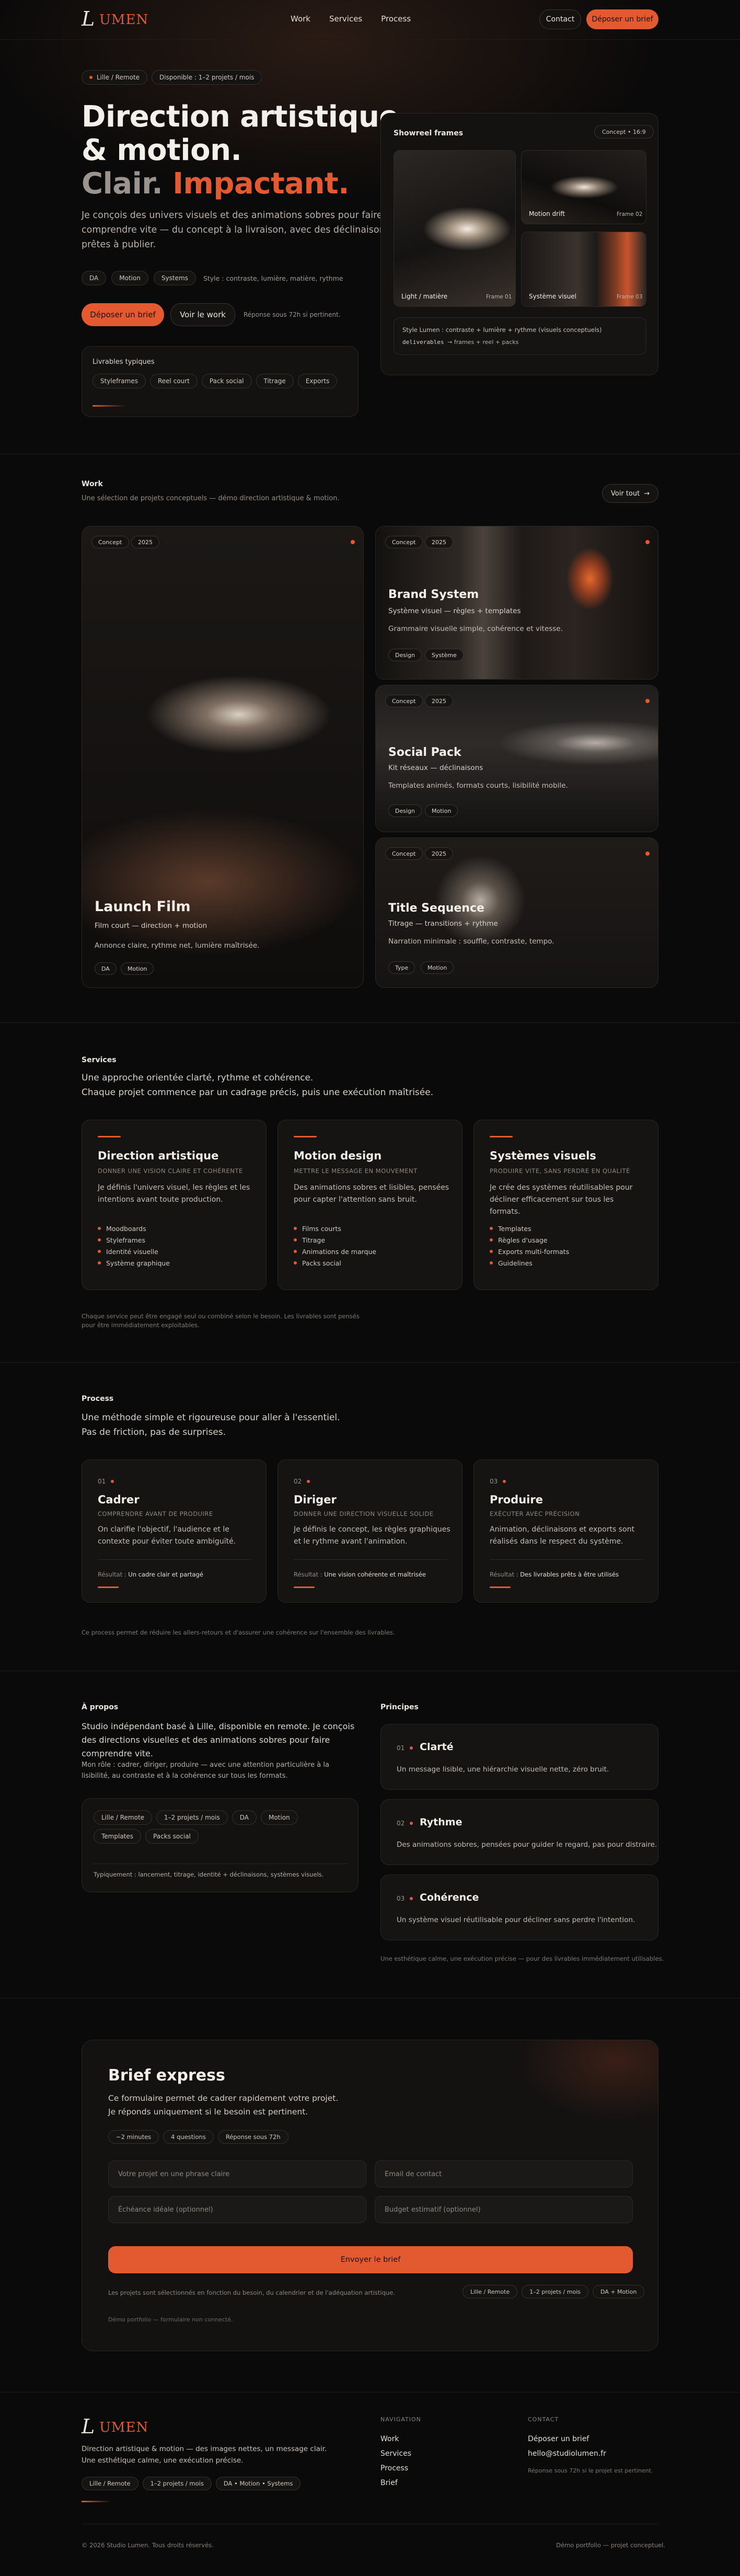 Image resolution: width=740 pixels, height=2576 pixels. I want to click on footer-chip: DA • Motion • Systems, so click(258, 2483).